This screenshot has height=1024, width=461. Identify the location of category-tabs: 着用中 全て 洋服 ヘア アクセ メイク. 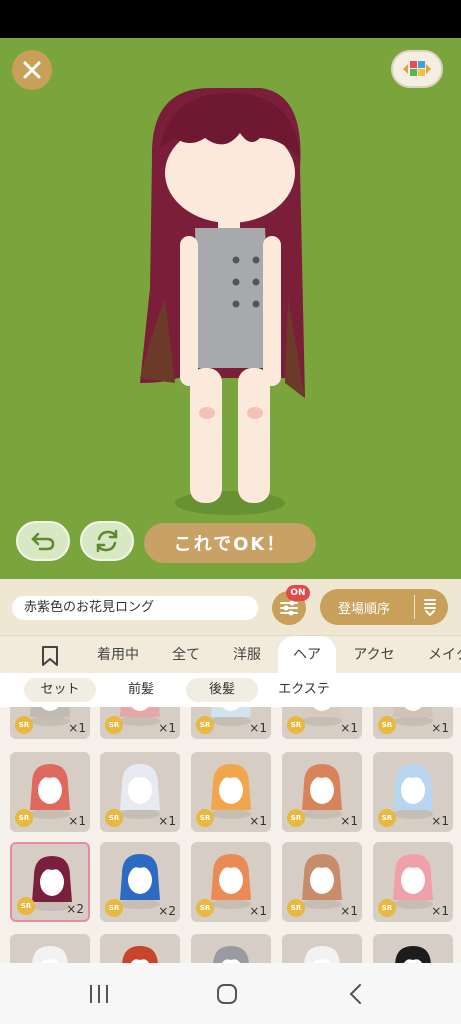
(230, 654).